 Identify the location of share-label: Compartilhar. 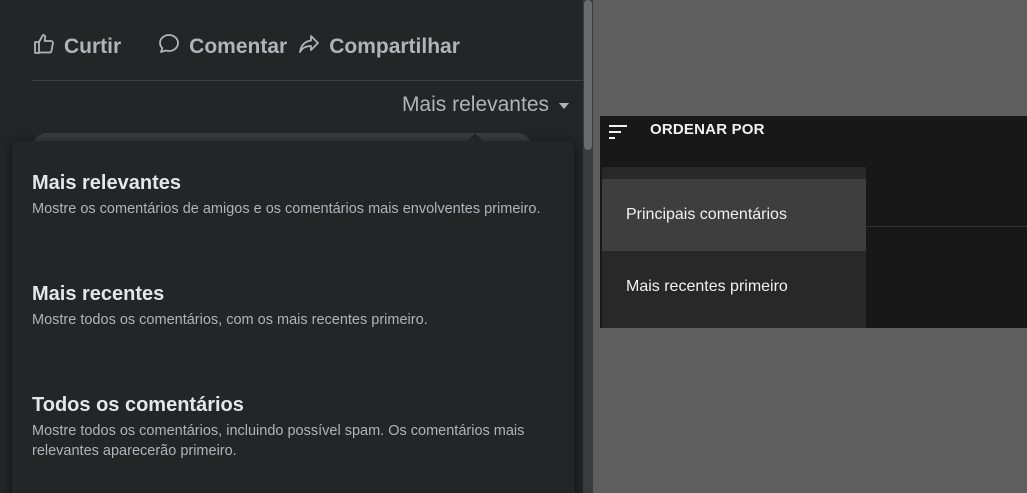
(394, 46).